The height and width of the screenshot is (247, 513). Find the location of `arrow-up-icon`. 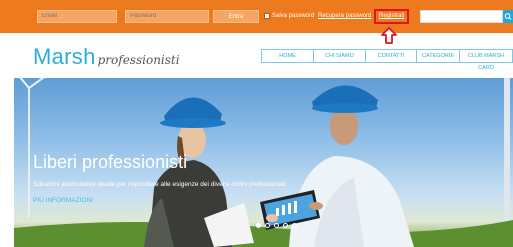

arrow-up-icon is located at coordinates (389, 35).